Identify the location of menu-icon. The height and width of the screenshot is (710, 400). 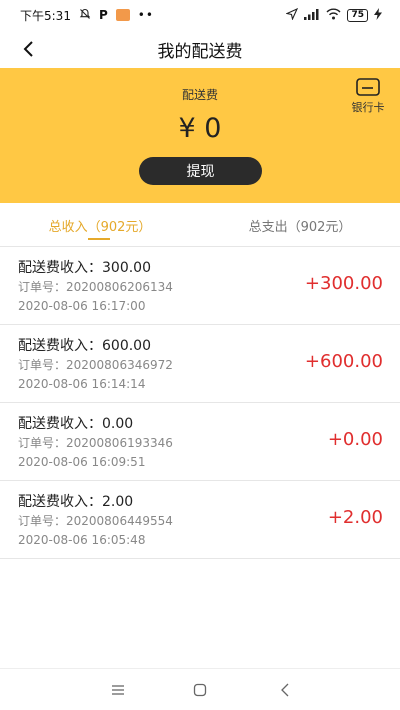
(118, 690).